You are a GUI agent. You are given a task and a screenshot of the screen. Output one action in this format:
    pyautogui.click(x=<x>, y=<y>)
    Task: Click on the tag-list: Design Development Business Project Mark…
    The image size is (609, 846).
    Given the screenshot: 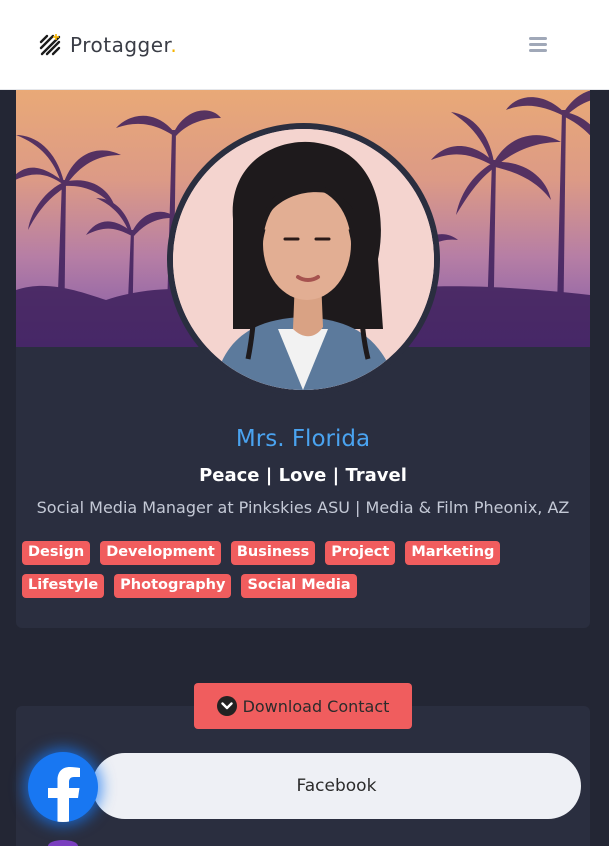 What is the action you would take?
    pyautogui.click(x=302, y=569)
    